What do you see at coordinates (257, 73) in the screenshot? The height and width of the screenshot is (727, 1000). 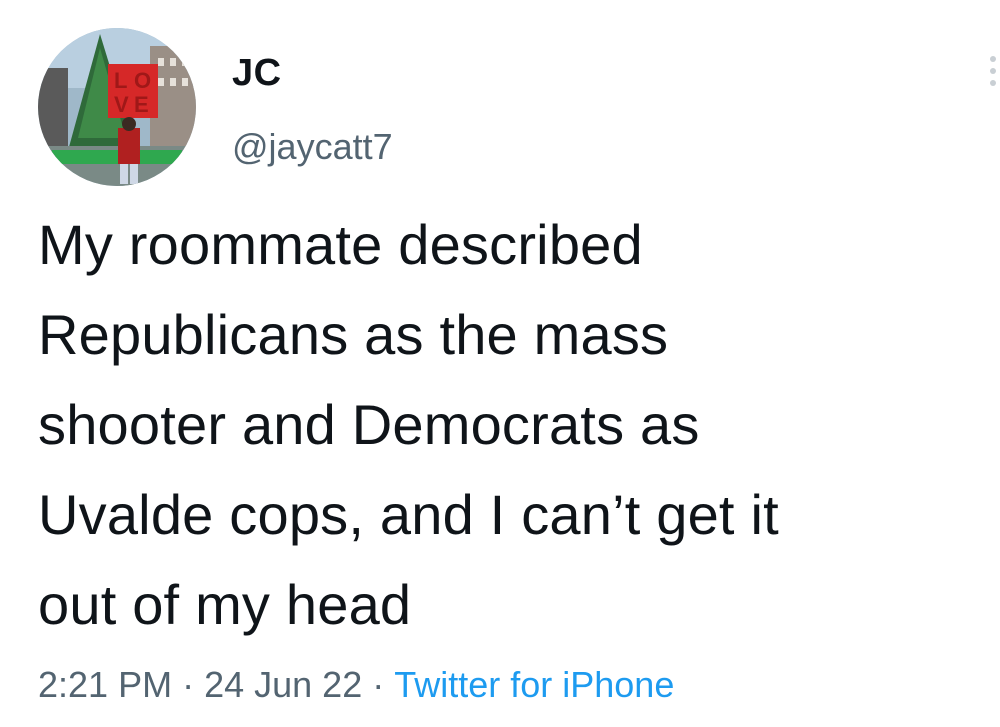 I see `display-name: JC` at bounding box center [257, 73].